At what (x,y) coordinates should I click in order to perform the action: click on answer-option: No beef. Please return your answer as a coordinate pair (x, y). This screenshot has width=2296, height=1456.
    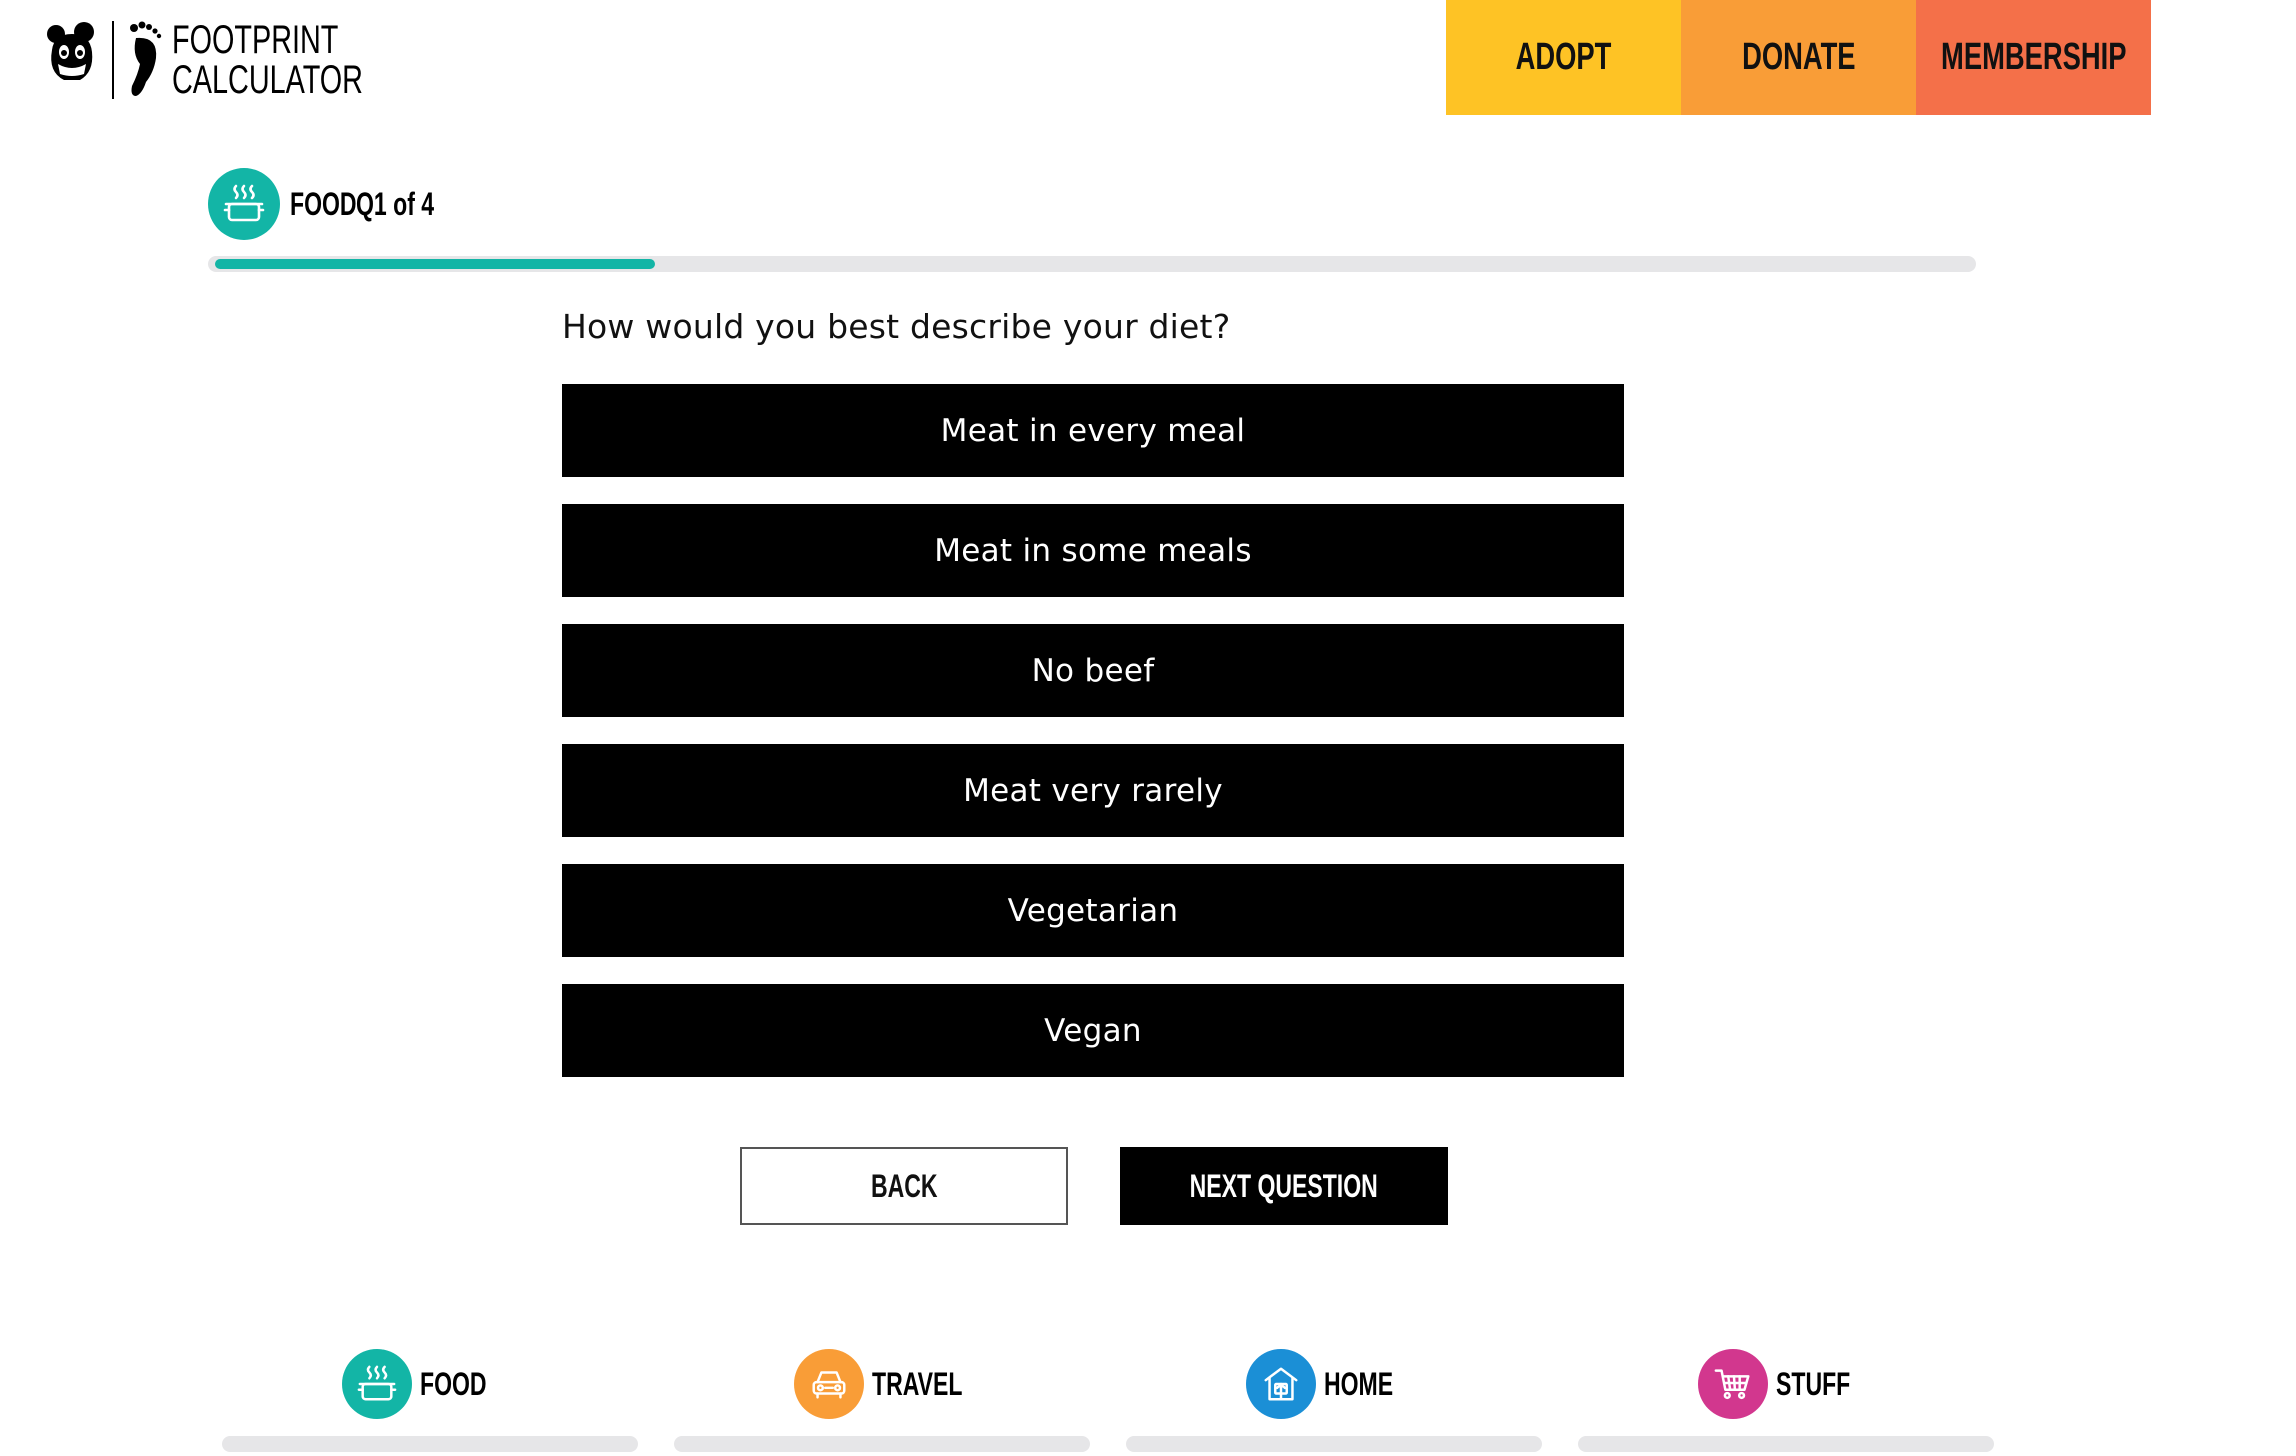
    Looking at the image, I should click on (1093, 670).